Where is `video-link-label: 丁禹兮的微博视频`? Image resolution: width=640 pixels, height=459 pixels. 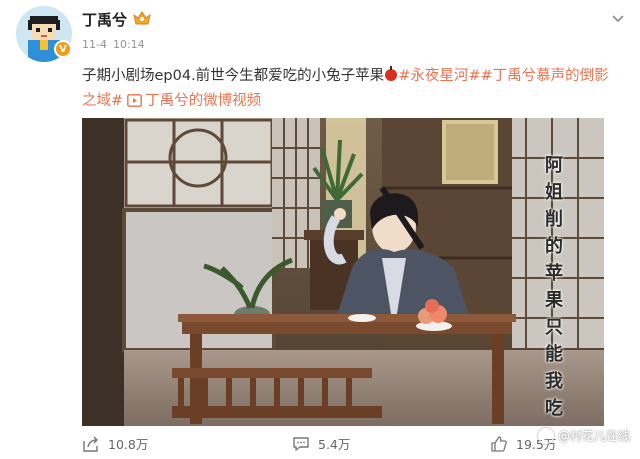 video-link-label: 丁禹兮的微博视频 is located at coordinates (203, 101).